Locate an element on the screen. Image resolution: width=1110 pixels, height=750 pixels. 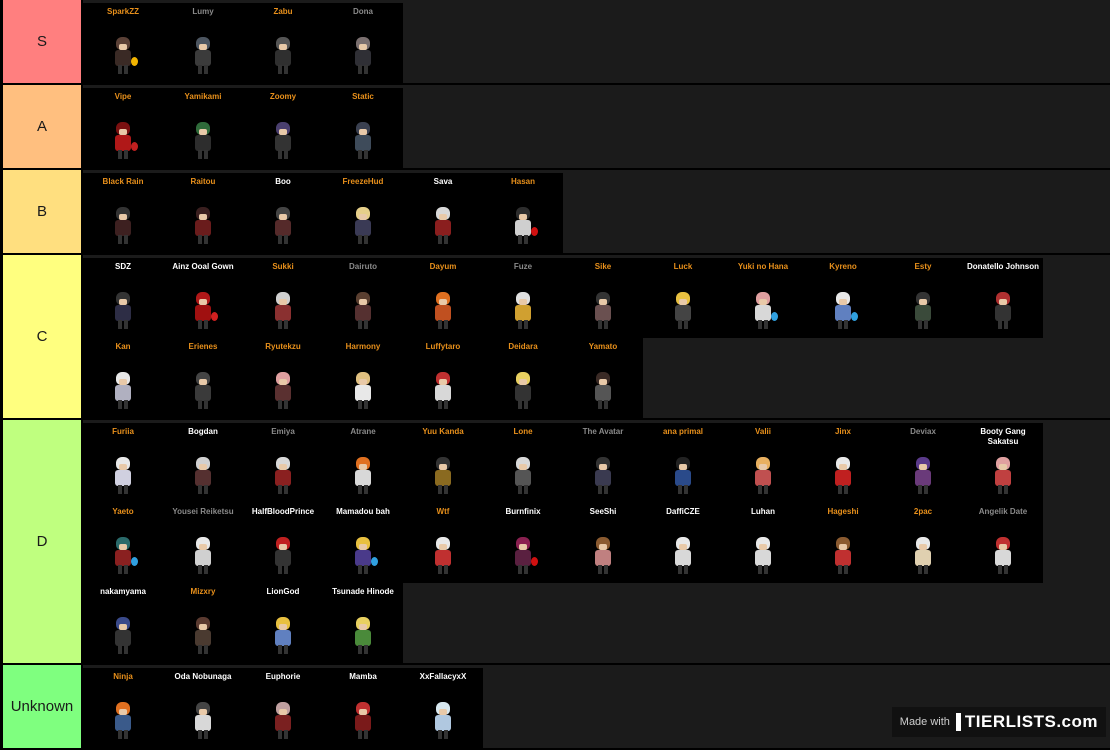
tier-label: B is located at coordinates (41, 211).